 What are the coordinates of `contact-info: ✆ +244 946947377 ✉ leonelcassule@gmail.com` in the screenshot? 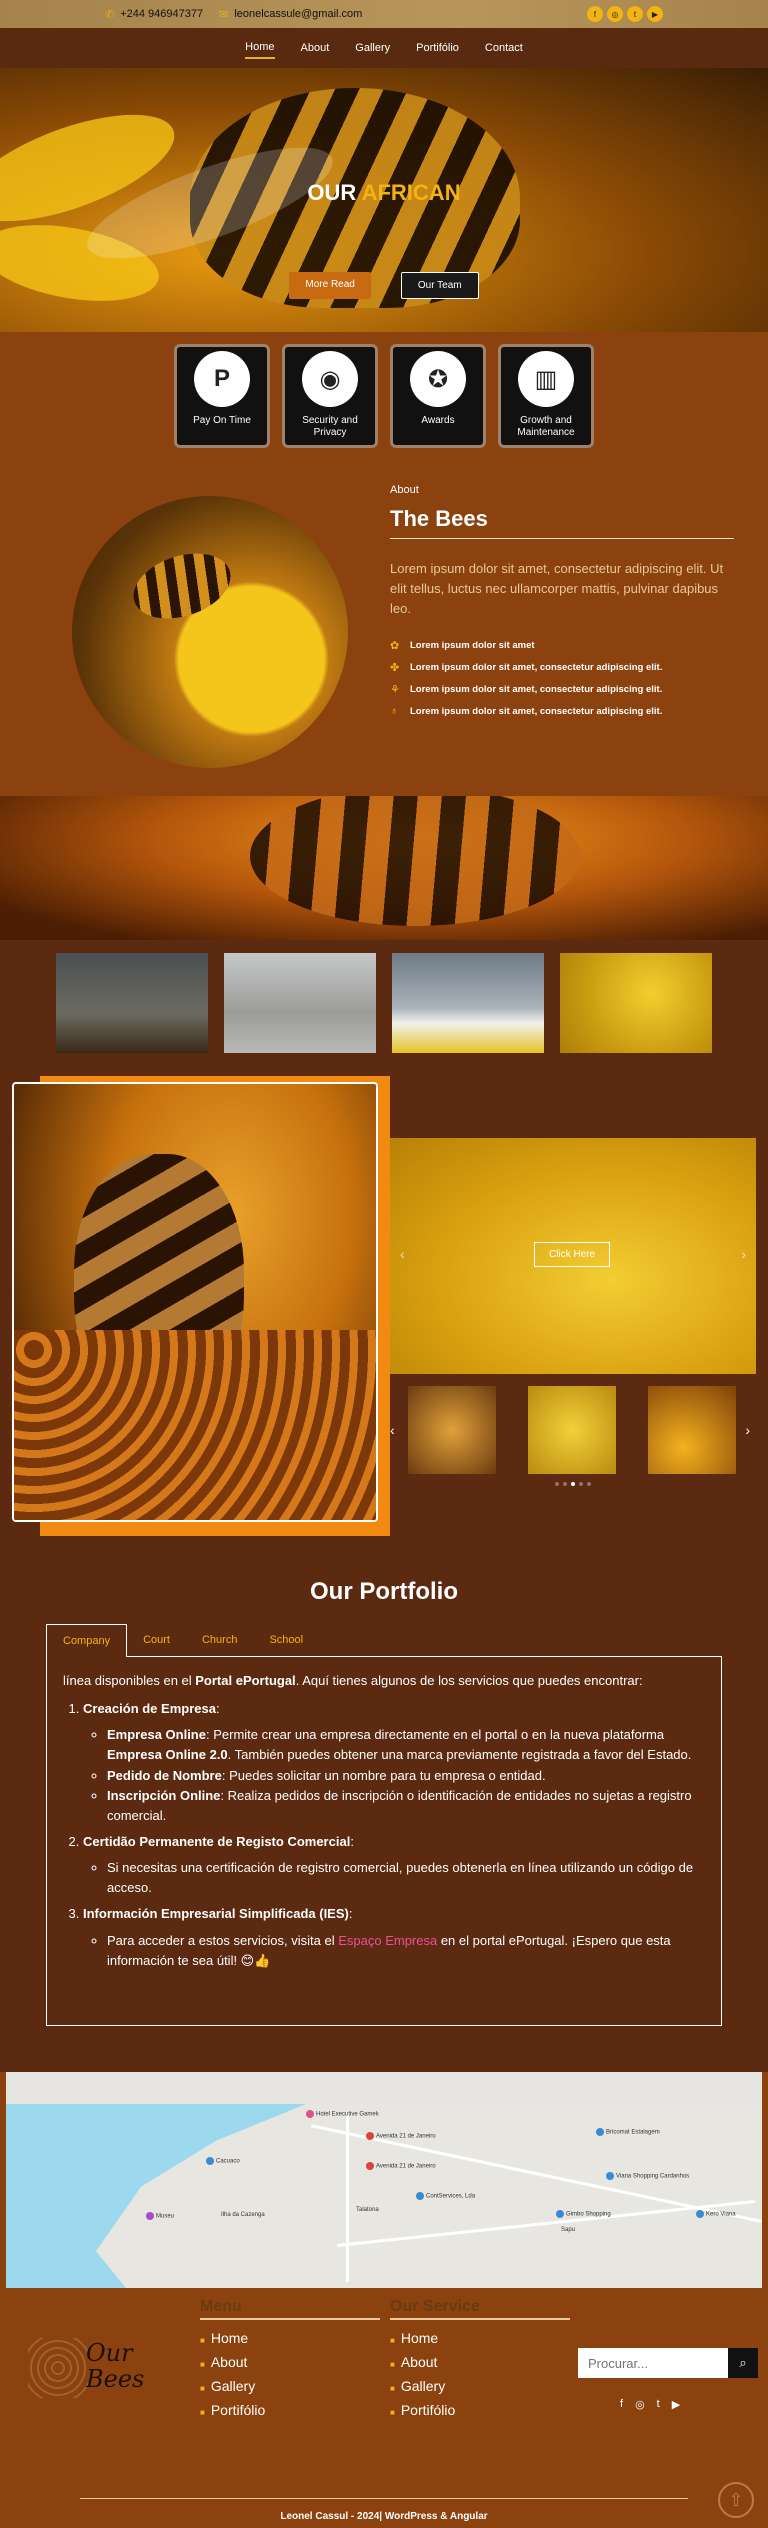 It's located at (233, 14).